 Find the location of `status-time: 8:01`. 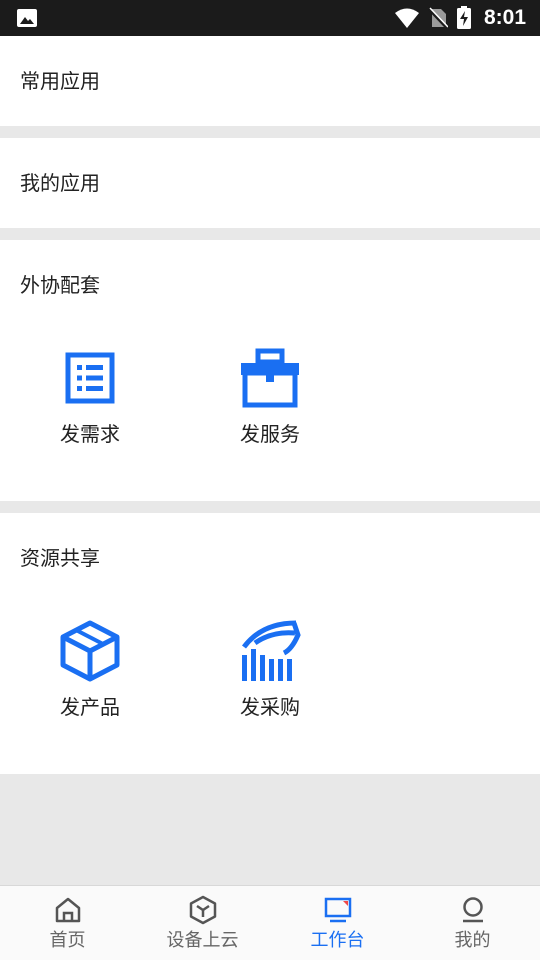

status-time: 8:01 is located at coordinates (504, 17).